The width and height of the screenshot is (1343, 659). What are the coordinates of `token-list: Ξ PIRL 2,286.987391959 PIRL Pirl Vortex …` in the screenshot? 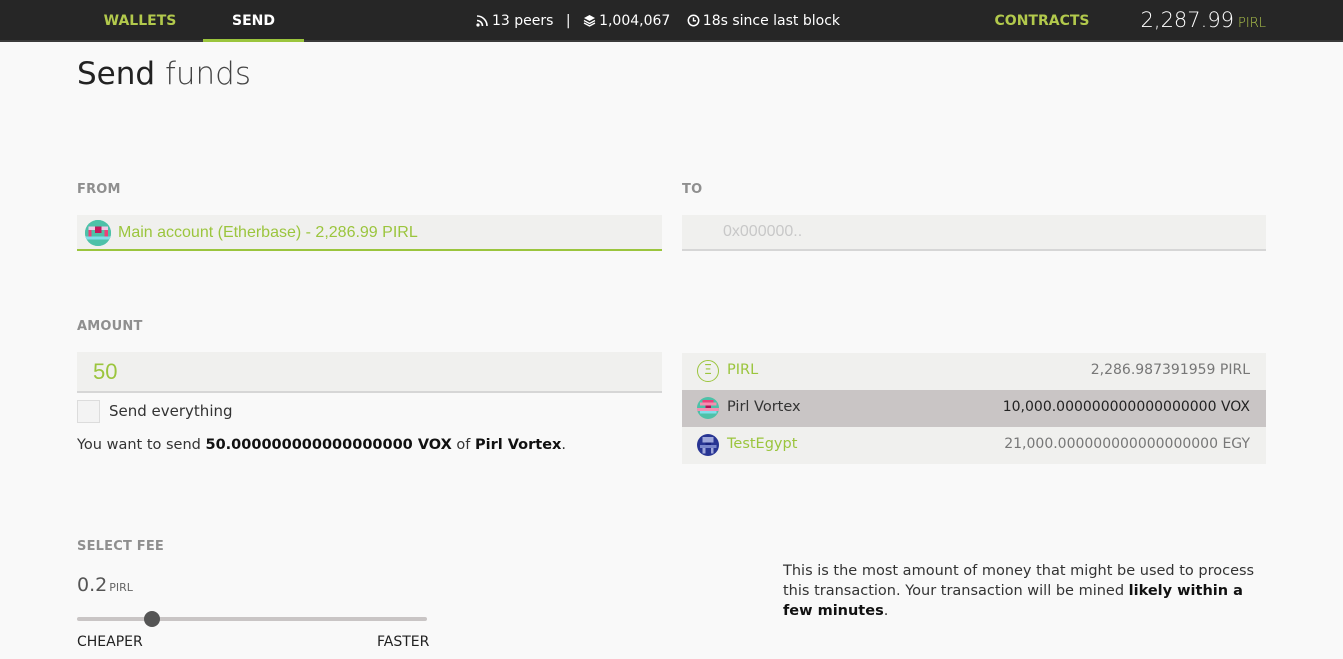 It's located at (974, 408).